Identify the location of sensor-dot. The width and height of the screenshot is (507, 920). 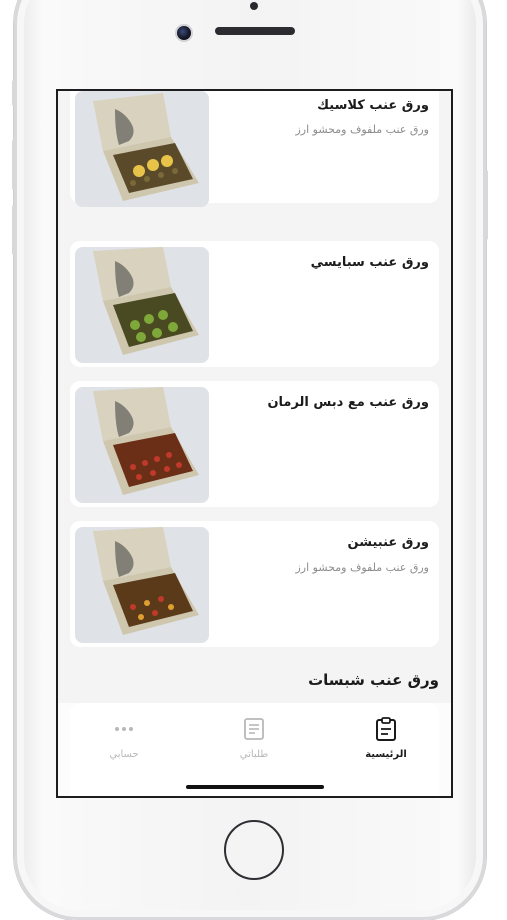
(254, 6).